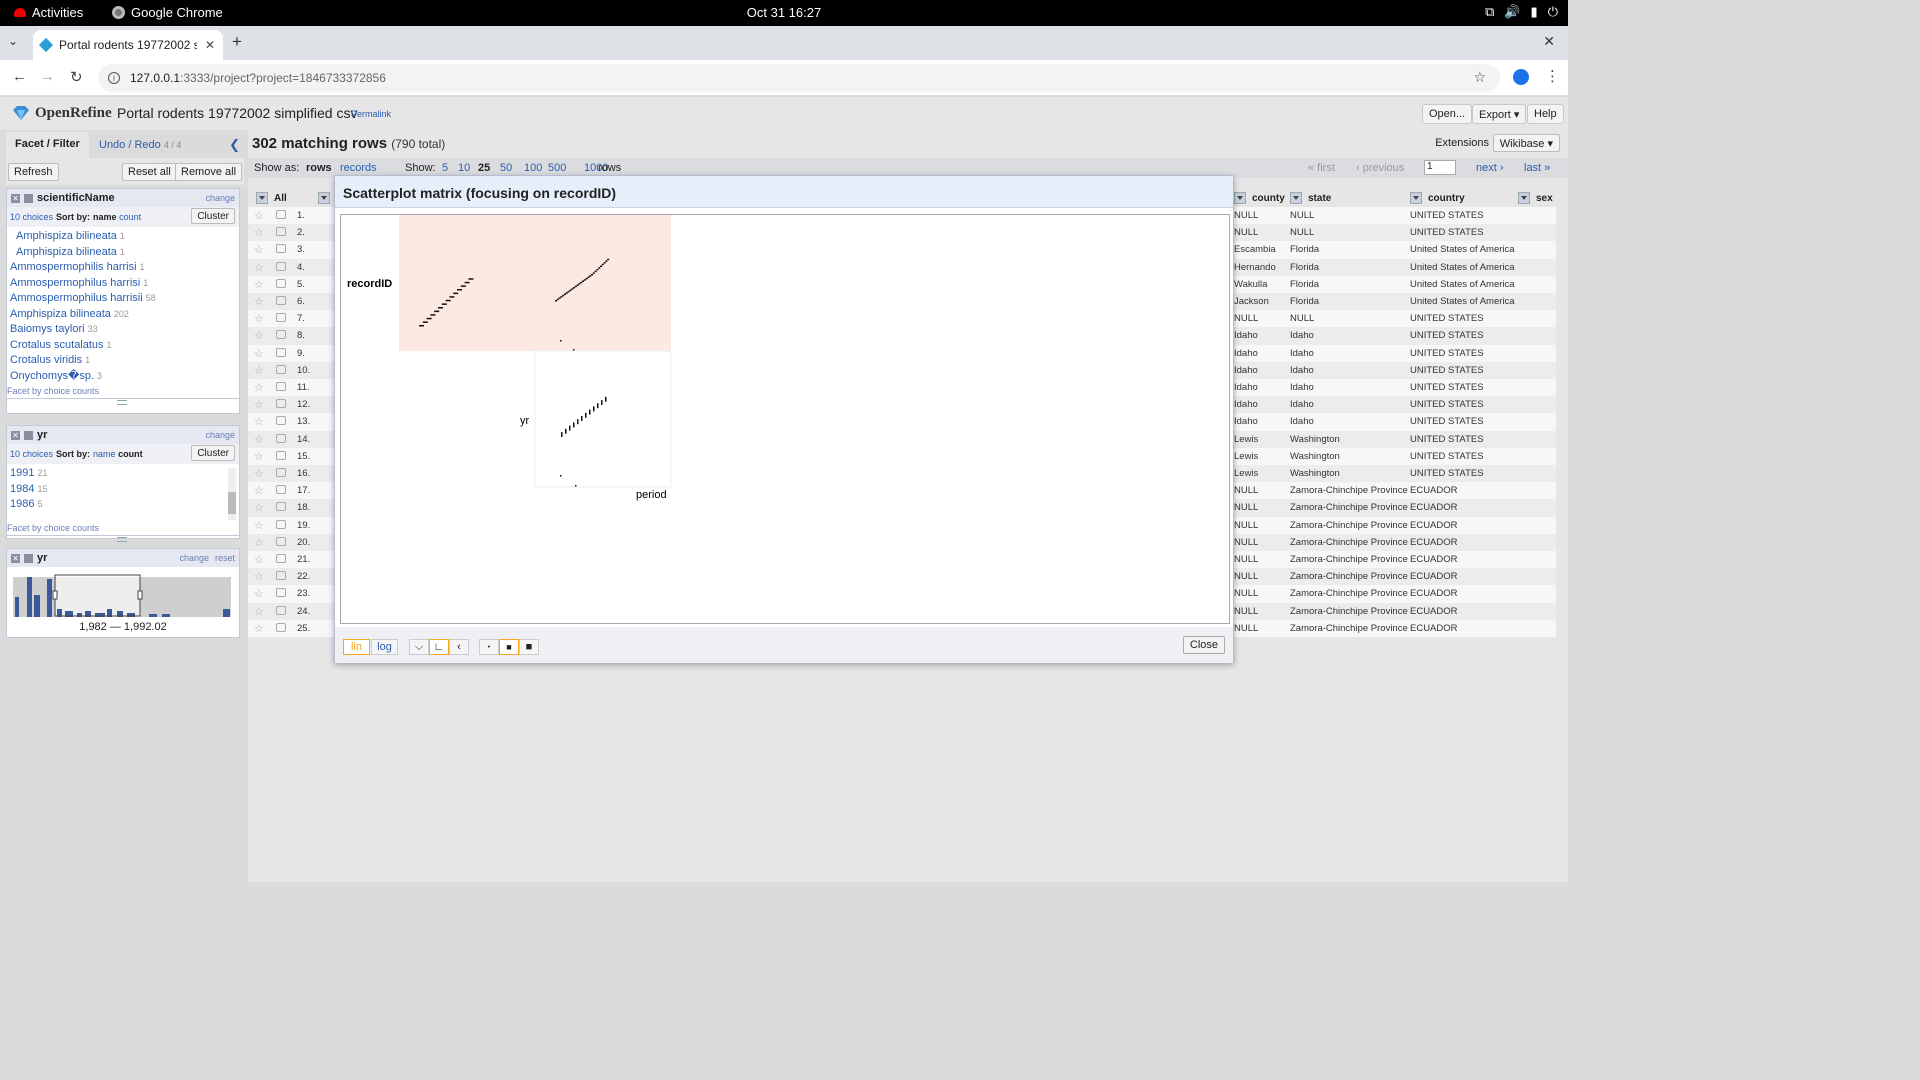  What do you see at coordinates (149, 172) in the screenshot?
I see `reset-all-button: Reset all` at bounding box center [149, 172].